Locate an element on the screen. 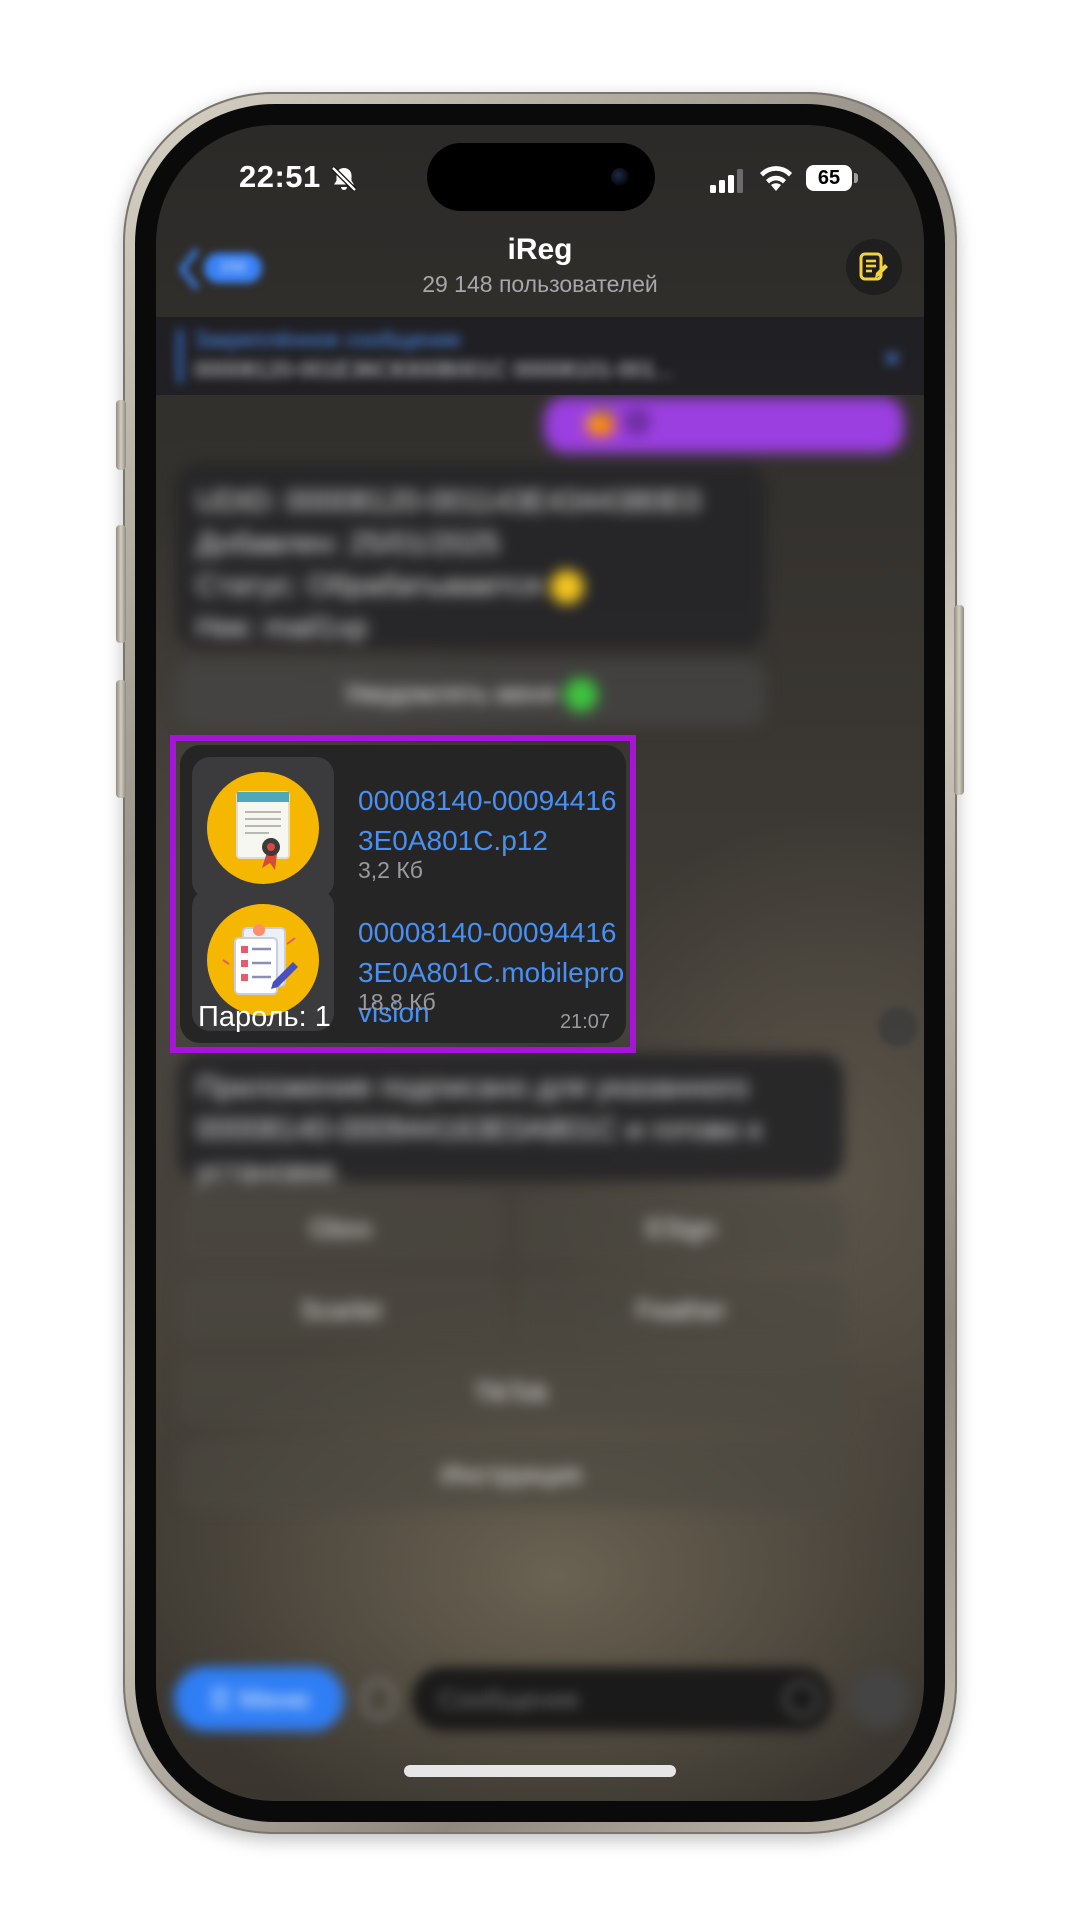 This screenshot has width=1080, height=1920. file-name-link: 00008140-000944163E0A801C.p12 is located at coordinates (493, 821).